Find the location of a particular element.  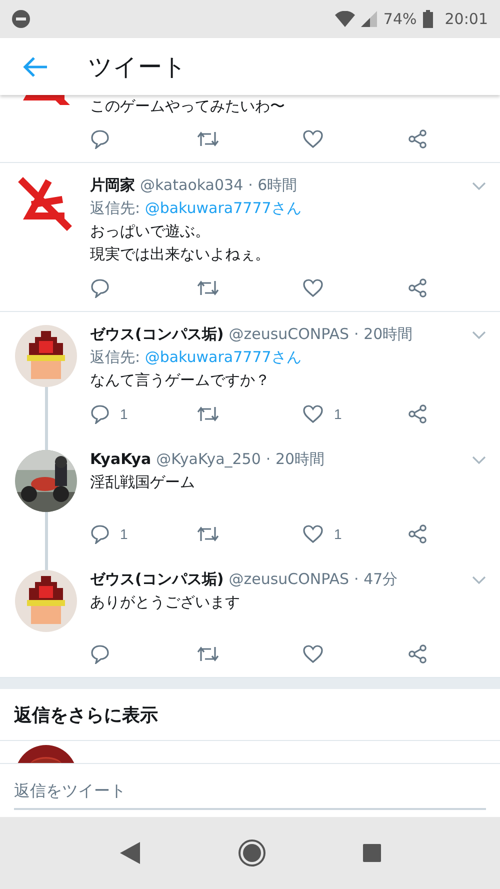

tweet-time: · 47分 is located at coordinates (376, 579).